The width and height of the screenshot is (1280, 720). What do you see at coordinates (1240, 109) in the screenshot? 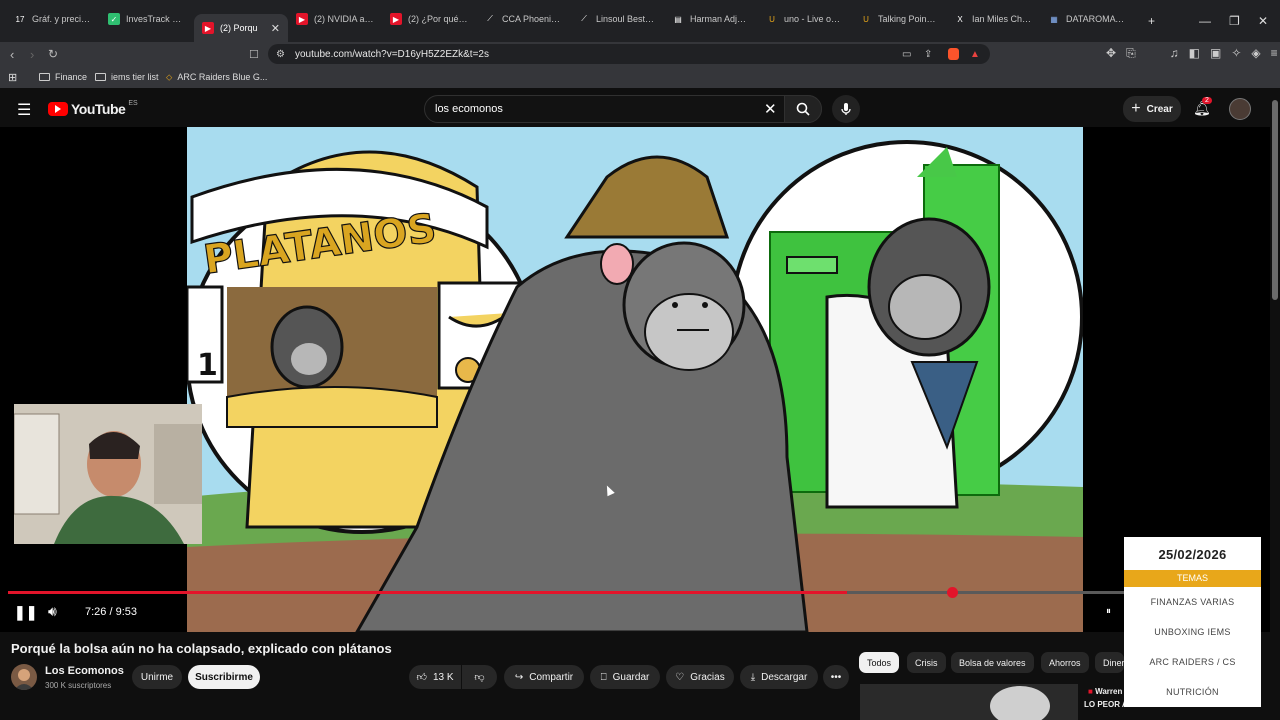
I see `avatar` at bounding box center [1240, 109].